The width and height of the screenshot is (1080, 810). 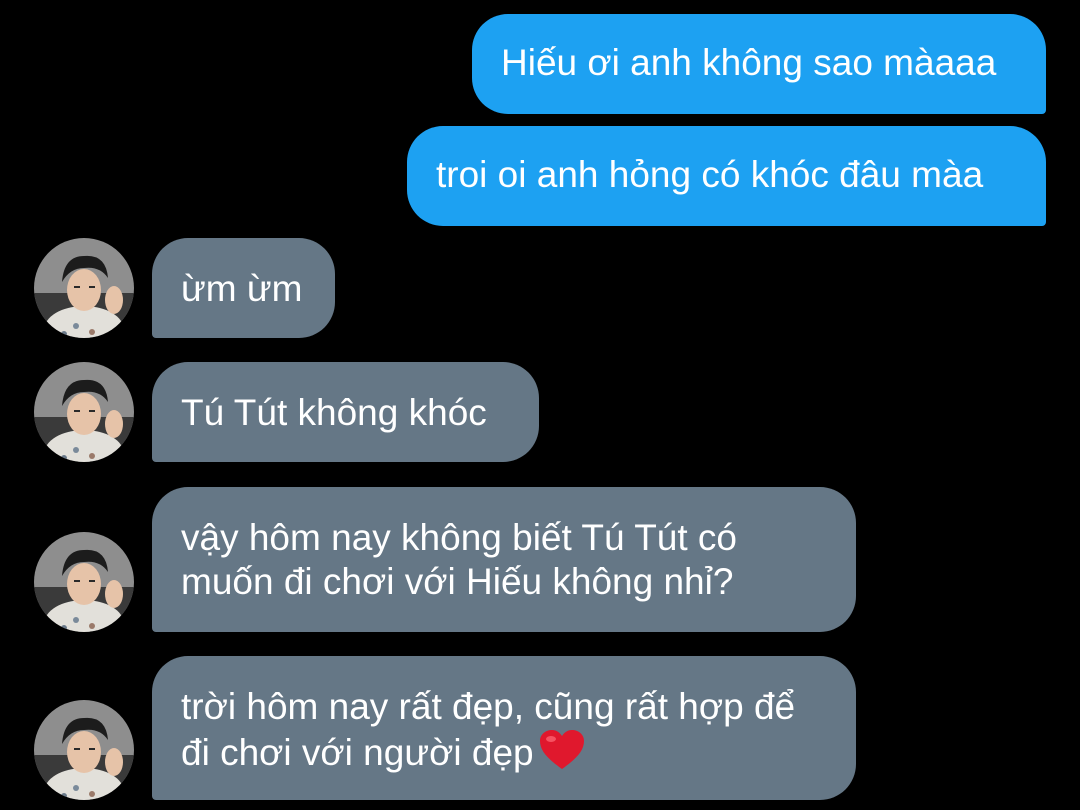 What do you see at coordinates (710, 174) in the screenshot?
I see `message-text: troi oi anh hỏng có khóc đâu màa` at bounding box center [710, 174].